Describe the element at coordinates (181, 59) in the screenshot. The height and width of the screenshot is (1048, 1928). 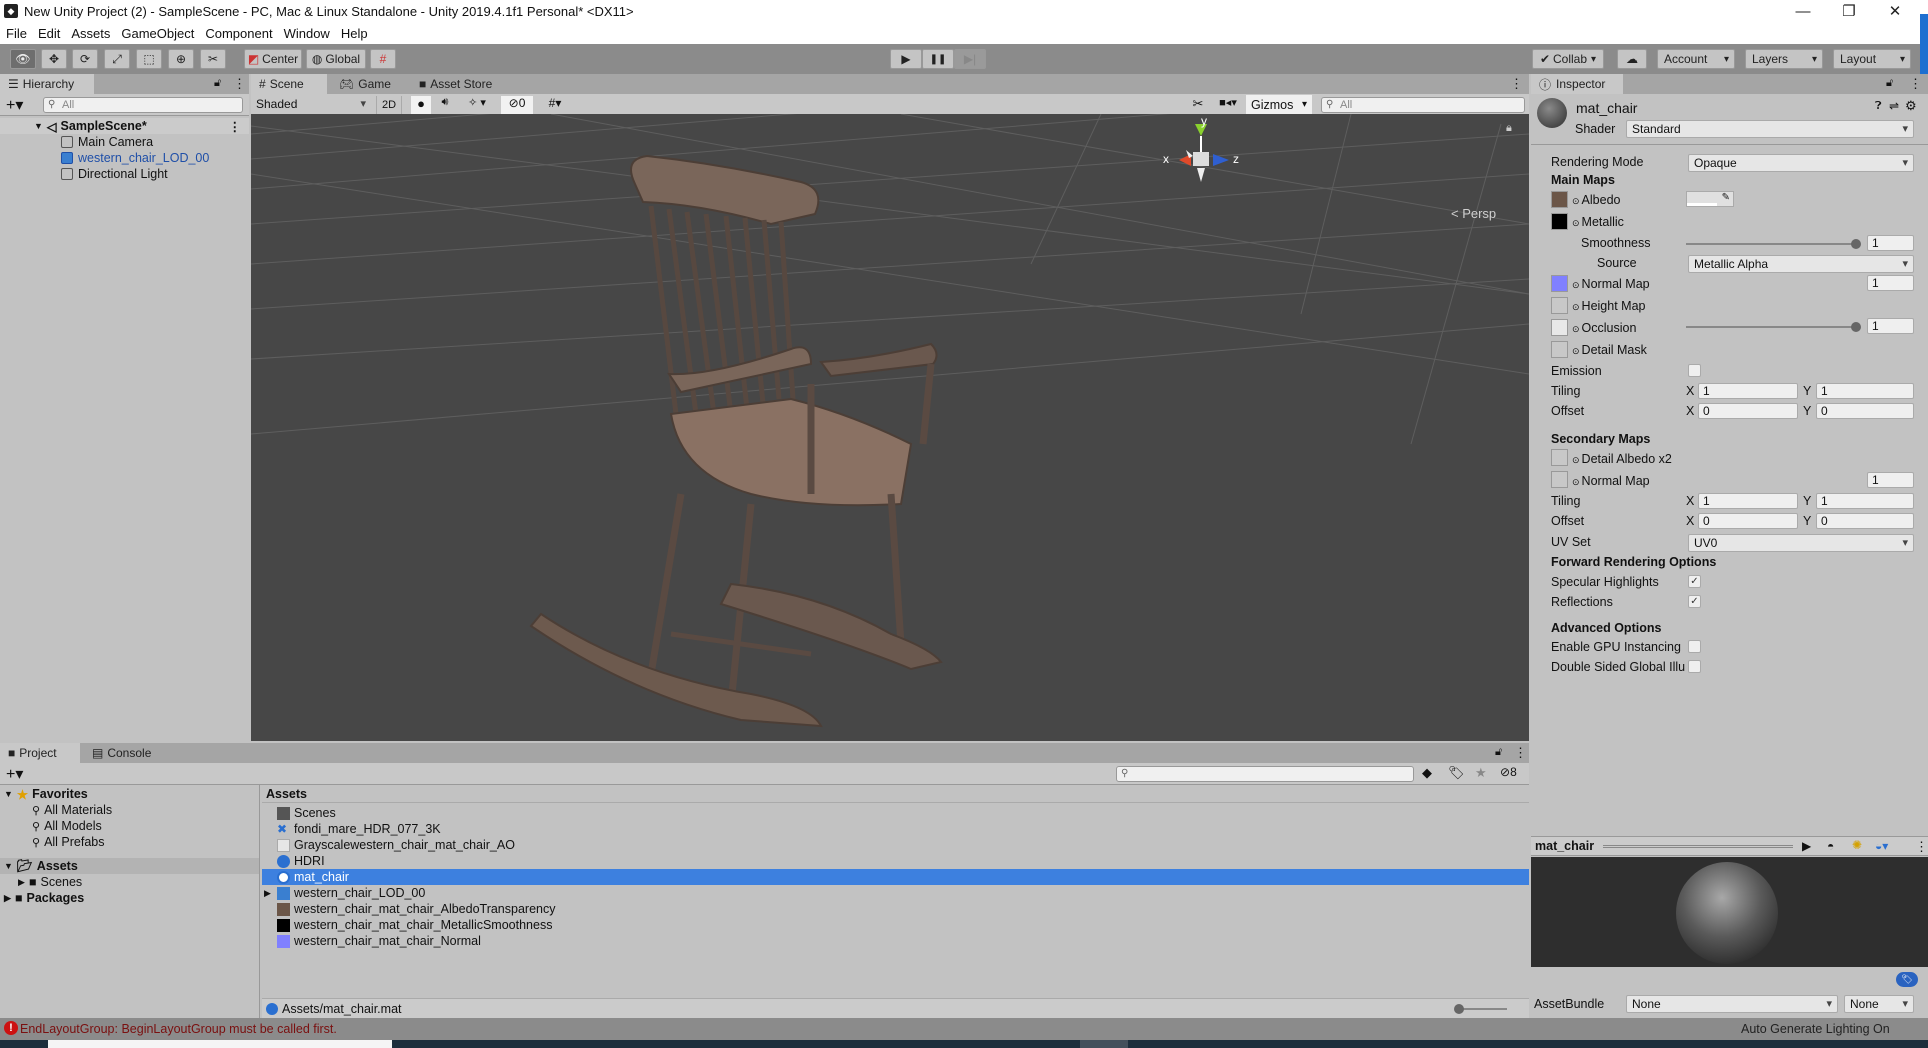
I see `transform-tool-button: ⊕` at that location.